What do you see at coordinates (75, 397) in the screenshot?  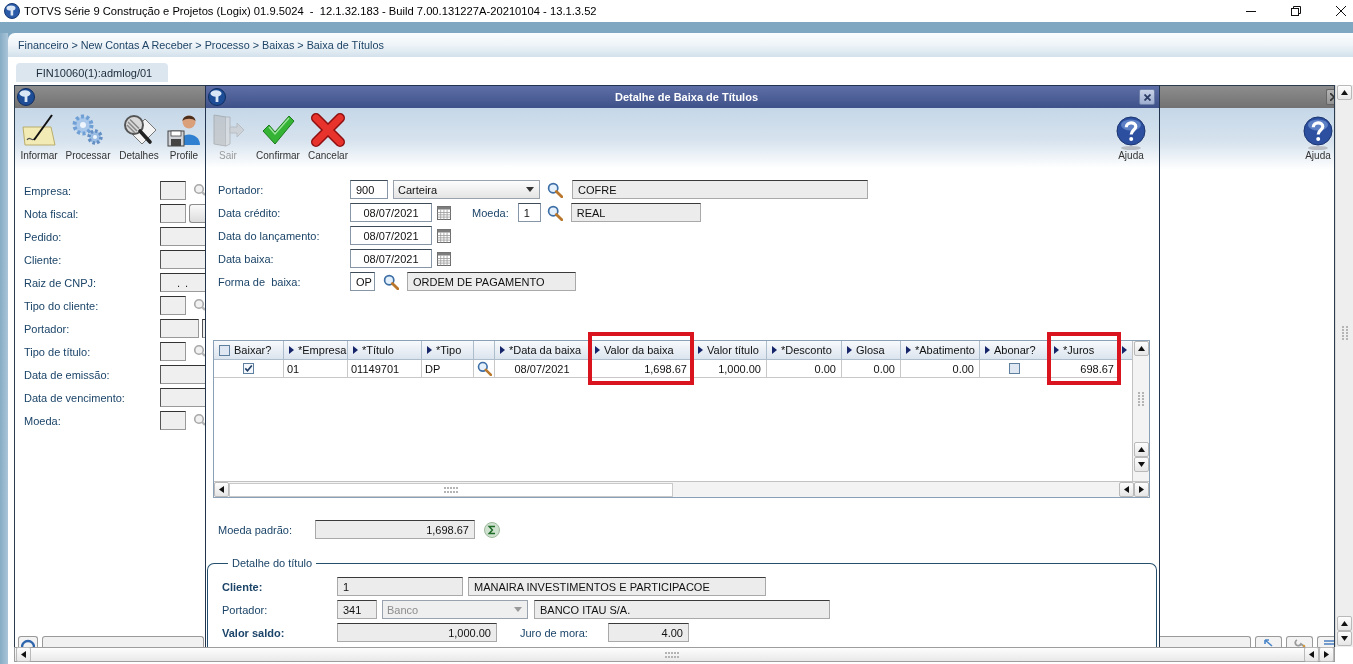 I see `field-label: Data de vencimento:` at bounding box center [75, 397].